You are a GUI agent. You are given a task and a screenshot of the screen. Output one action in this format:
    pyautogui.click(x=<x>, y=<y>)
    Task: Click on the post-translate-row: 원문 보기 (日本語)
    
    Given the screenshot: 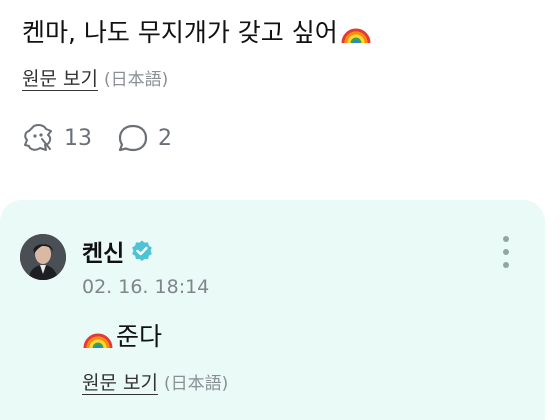 What is the action you would take?
    pyautogui.click(x=95, y=79)
    